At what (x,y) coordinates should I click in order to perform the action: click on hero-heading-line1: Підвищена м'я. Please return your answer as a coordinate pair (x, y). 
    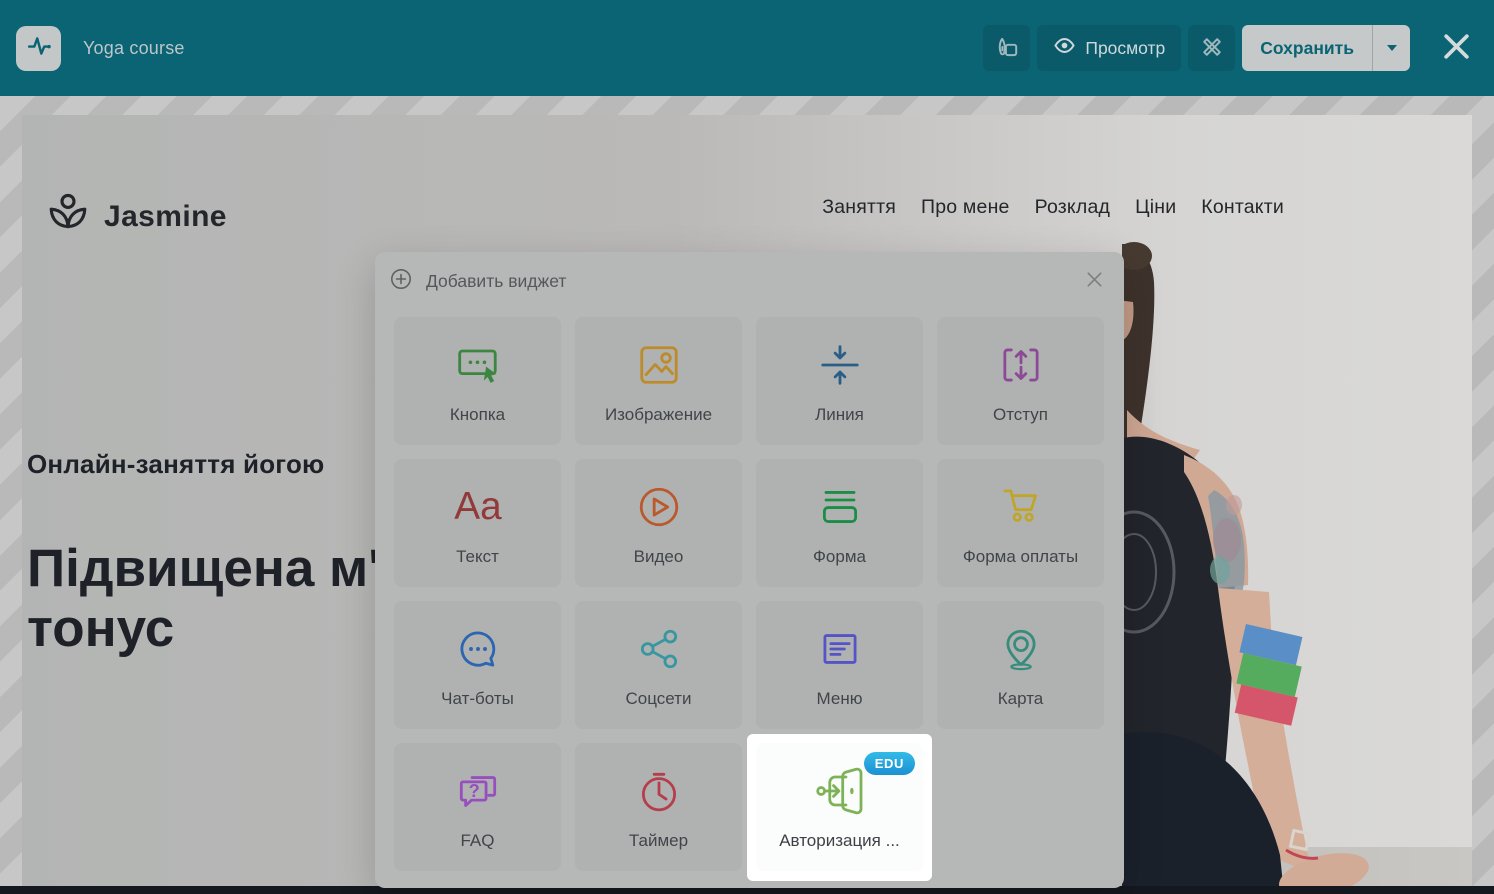
    Looking at the image, I should click on (219, 568).